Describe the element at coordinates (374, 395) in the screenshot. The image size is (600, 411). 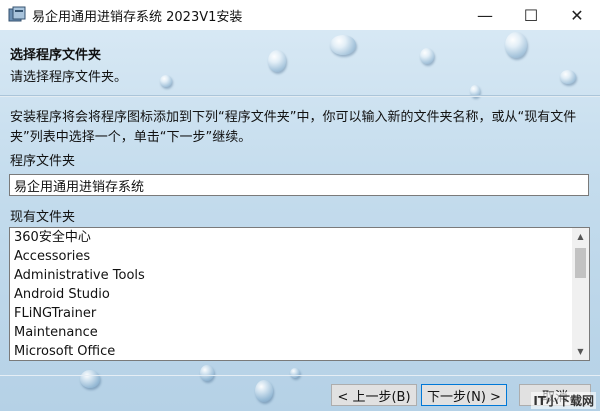
I see `back-button: < 上一步(B)` at that location.